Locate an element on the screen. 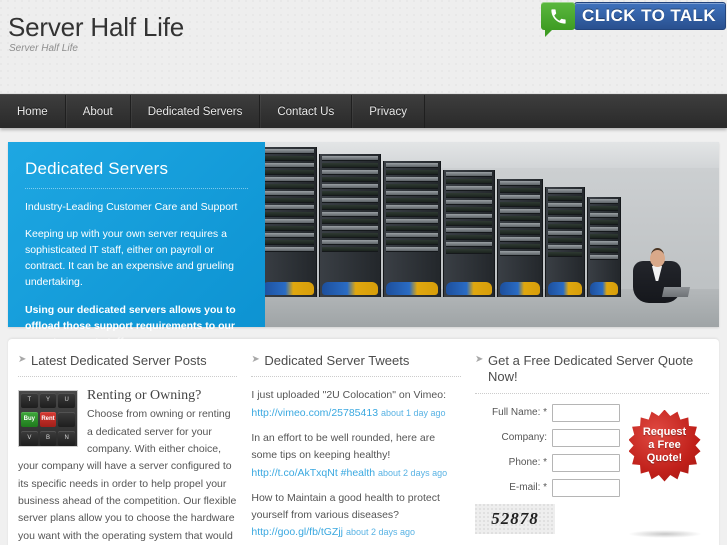  key-v: V is located at coordinates (29, 439).